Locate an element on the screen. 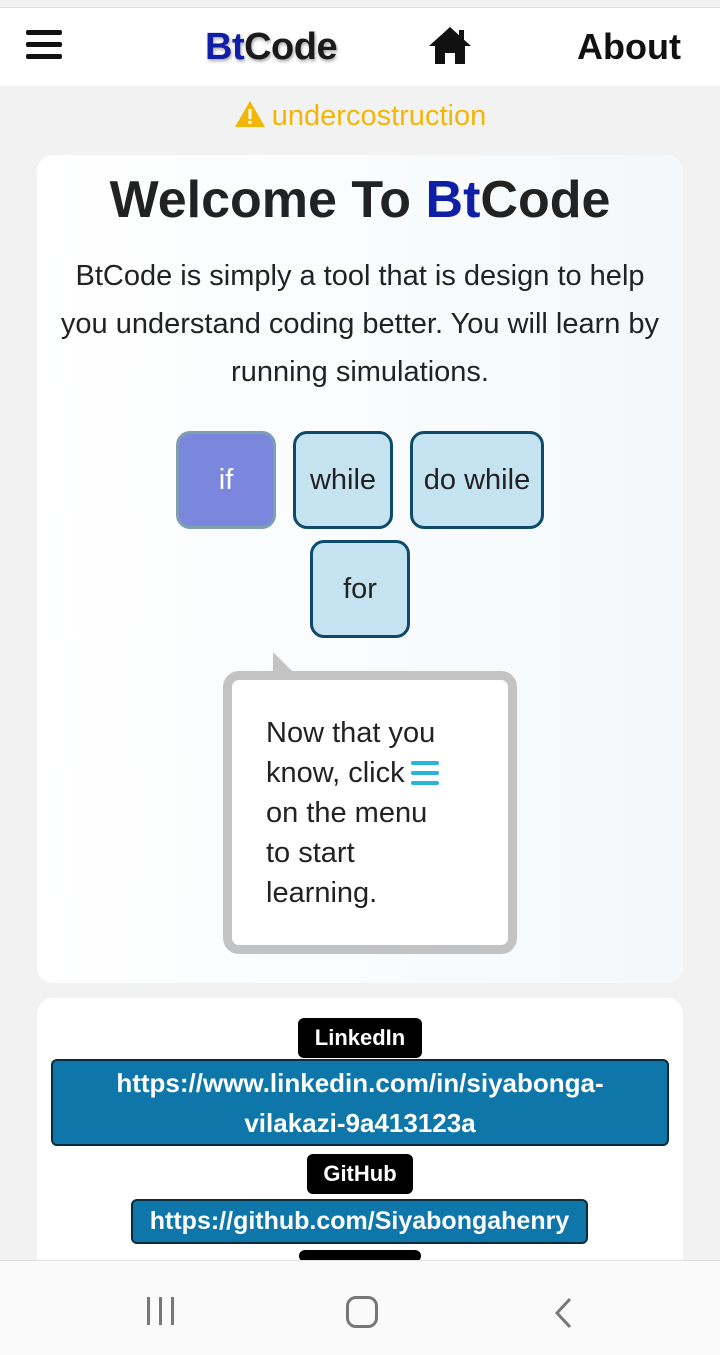 Image resolution: width=720 pixels, height=1355 pixels. do-while-button: do while is located at coordinates (477, 480).